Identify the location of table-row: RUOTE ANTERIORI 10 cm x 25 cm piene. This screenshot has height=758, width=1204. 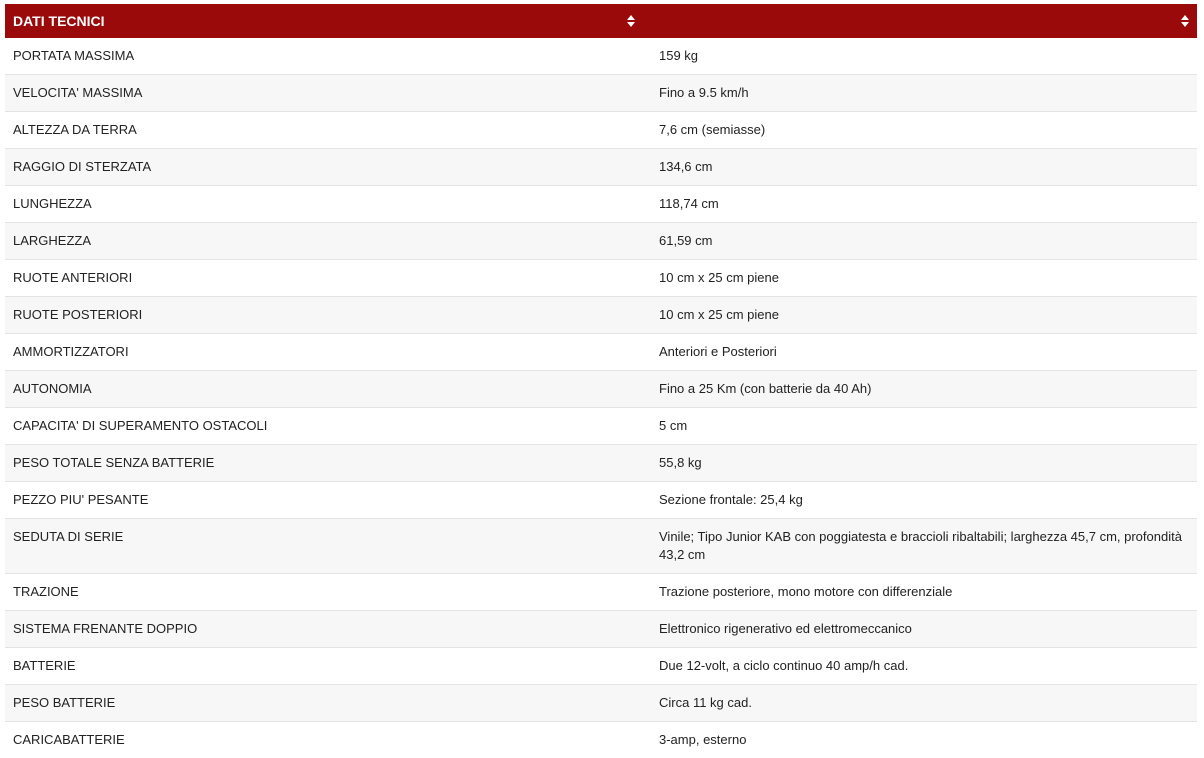
(601, 278).